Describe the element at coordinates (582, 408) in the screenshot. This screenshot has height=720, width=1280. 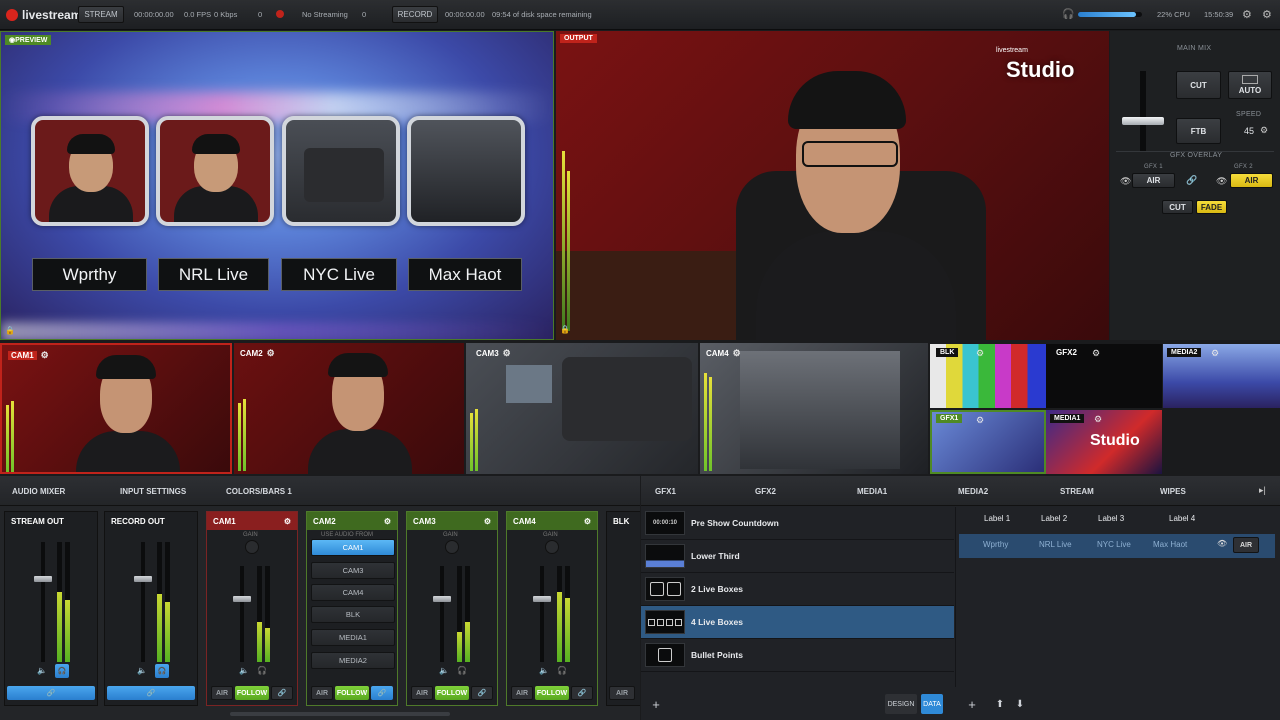
I see `cam3-source: CAM3 ⚙` at that location.